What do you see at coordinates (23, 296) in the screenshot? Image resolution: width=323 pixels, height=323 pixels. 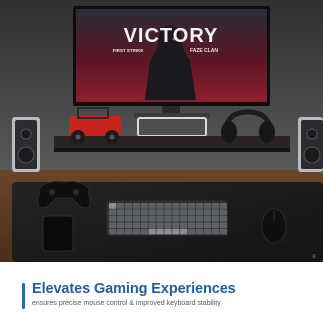 I see `caption-accent-bar` at bounding box center [23, 296].